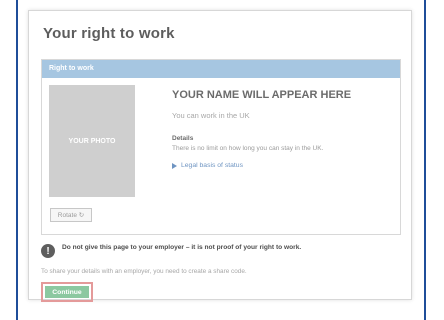 The height and width of the screenshot is (320, 444). I want to click on details-label: Details, so click(183, 138).